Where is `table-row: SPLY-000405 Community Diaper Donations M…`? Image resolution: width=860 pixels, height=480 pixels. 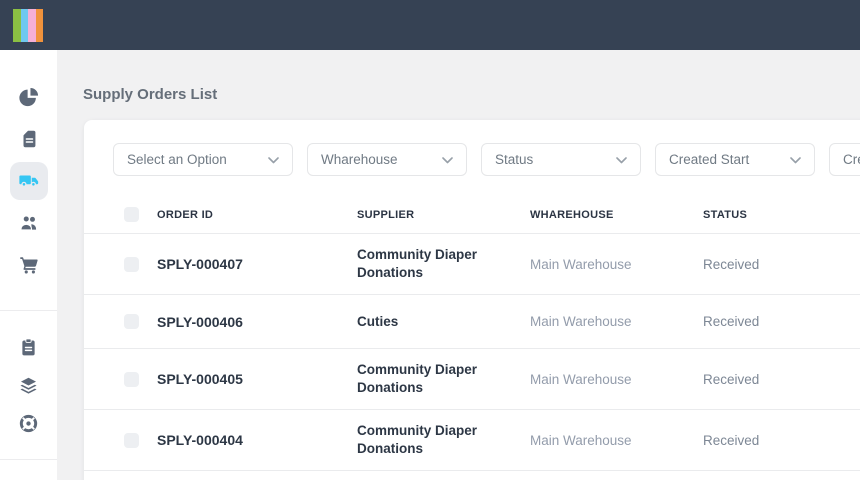 table-row: SPLY-000405 Community Diaper Donations M… is located at coordinates (472, 379).